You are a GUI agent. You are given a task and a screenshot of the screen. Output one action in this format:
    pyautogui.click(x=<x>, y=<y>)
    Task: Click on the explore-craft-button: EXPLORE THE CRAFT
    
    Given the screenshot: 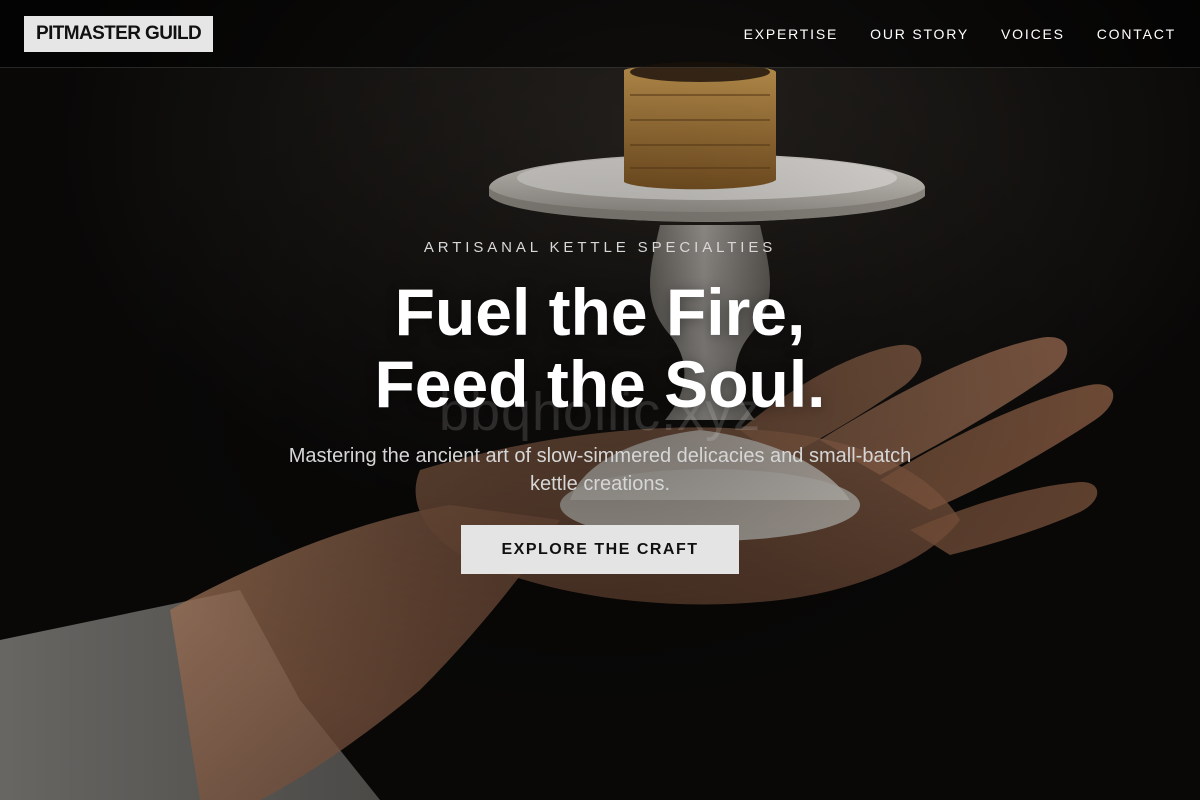 What is the action you would take?
    pyautogui.click(x=600, y=549)
    